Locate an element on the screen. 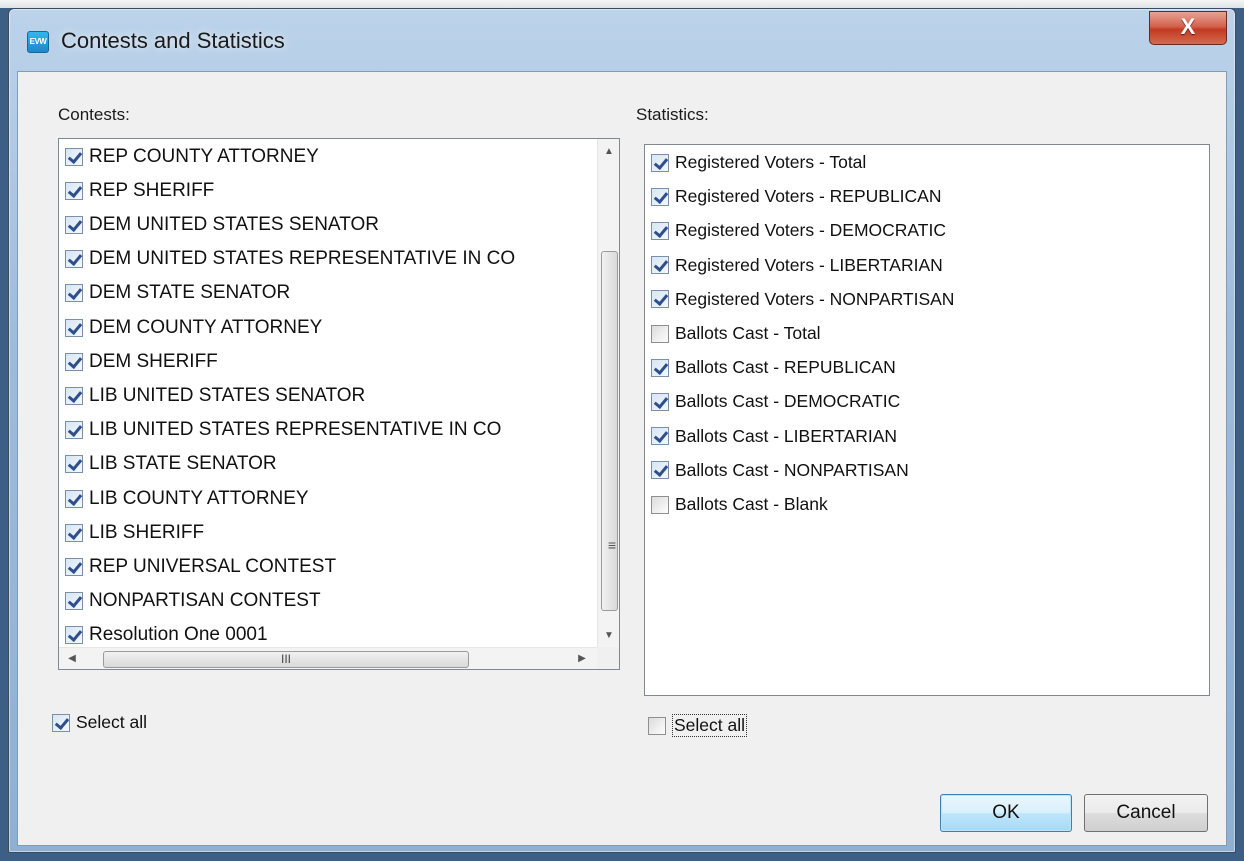 The width and height of the screenshot is (1244, 861). statistics-list-item: Ballots Cast - DEMOCRATIC is located at coordinates (775, 401).